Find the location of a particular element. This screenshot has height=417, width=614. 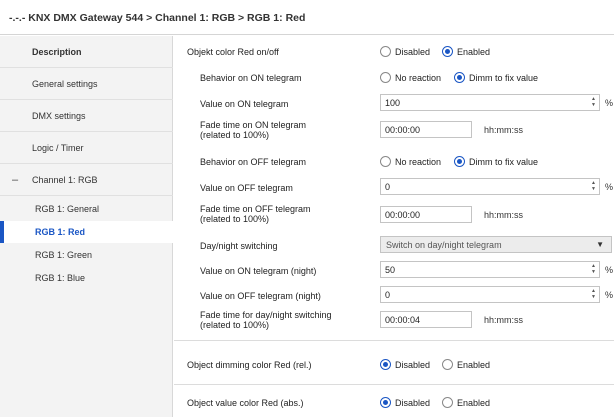

sidebar-item-general-settings: General settings is located at coordinates (86, 84).